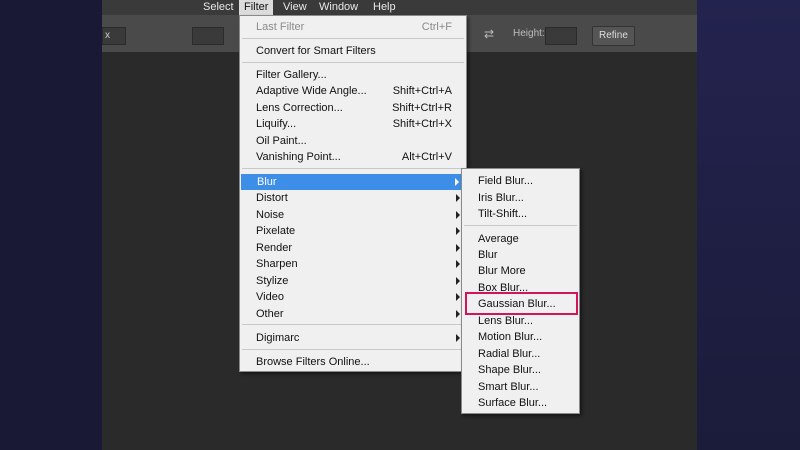 Image resolution: width=800 pixels, height=450 pixels. I want to click on submenu-item-blur-more: Blur More, so click(520, 271).